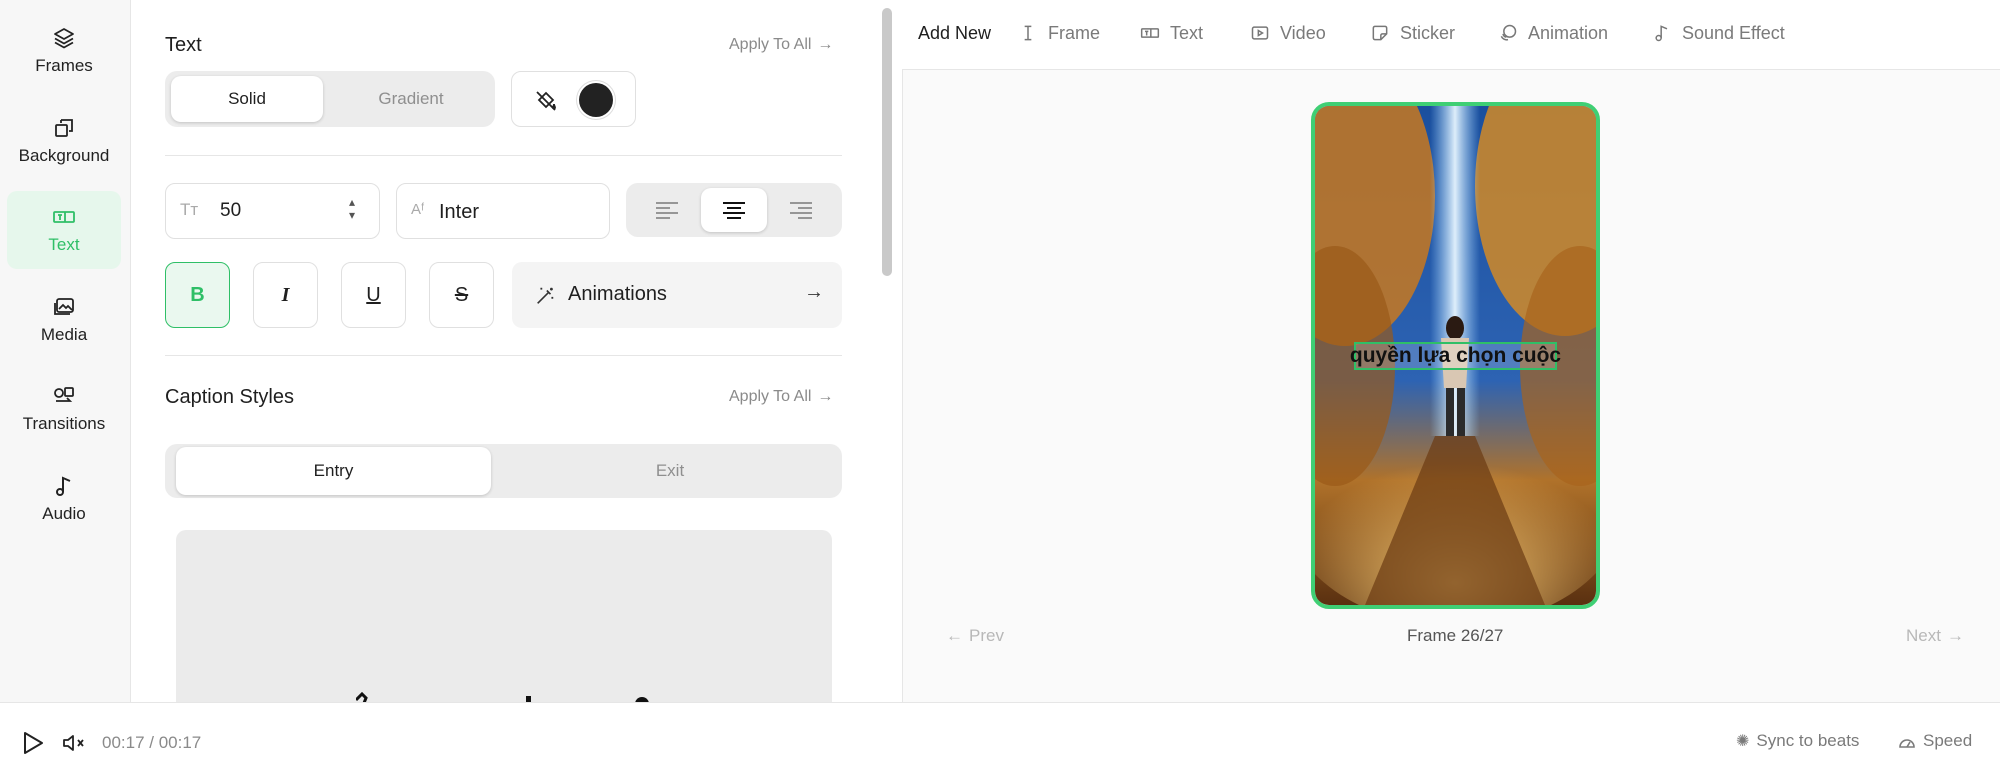 The image size is (2000, 774). I want to click on text-box-icon, so click(1150, 33).